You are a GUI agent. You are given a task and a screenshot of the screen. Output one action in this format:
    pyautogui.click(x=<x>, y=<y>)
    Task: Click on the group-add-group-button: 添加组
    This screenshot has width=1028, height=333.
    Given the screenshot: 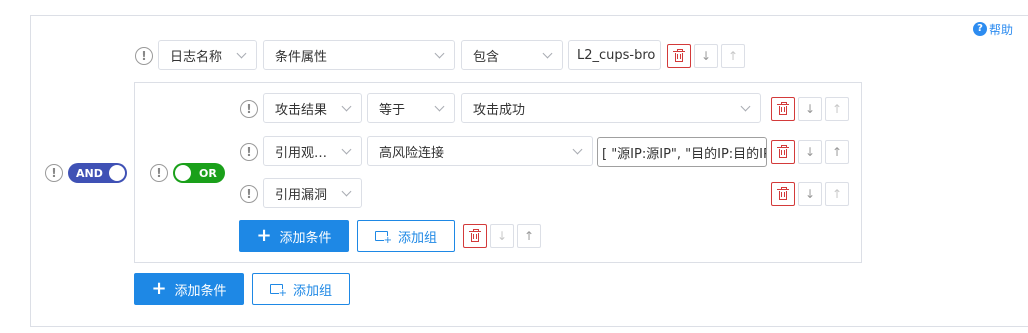 What is the action you would take?
    pyautogui.click(x=406, y=236)
    